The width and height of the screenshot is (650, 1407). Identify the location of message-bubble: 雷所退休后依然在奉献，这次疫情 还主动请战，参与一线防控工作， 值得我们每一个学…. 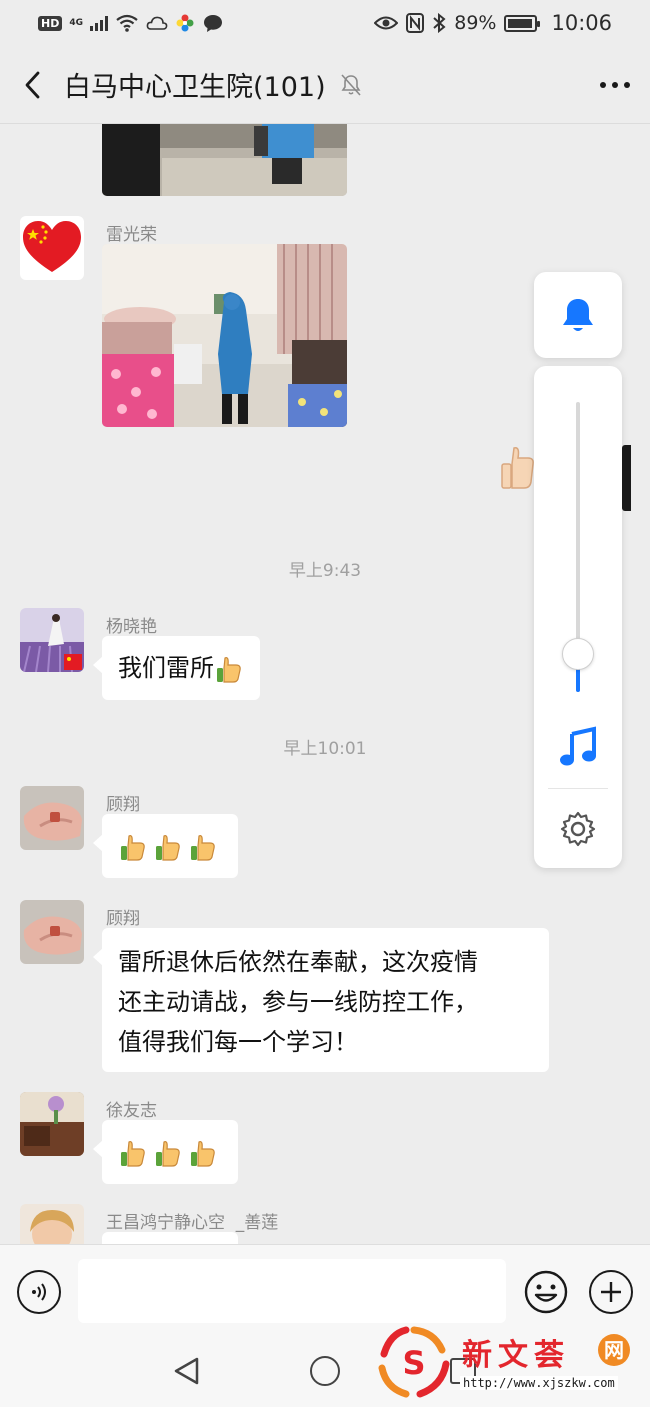
(321, 1000).